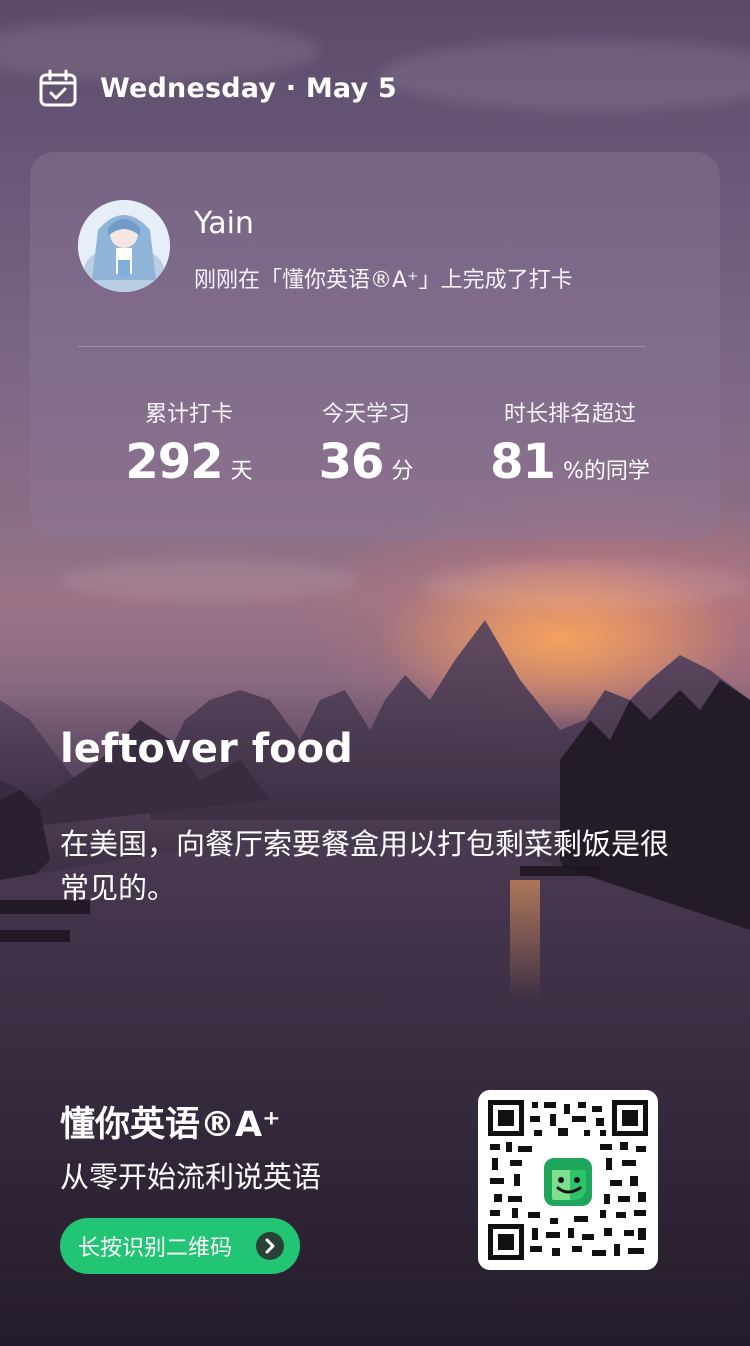  What do you see at coordinates (58, 88) in the screenshot?
I see `calendar-check-icon` at bounding box center [58, 88].